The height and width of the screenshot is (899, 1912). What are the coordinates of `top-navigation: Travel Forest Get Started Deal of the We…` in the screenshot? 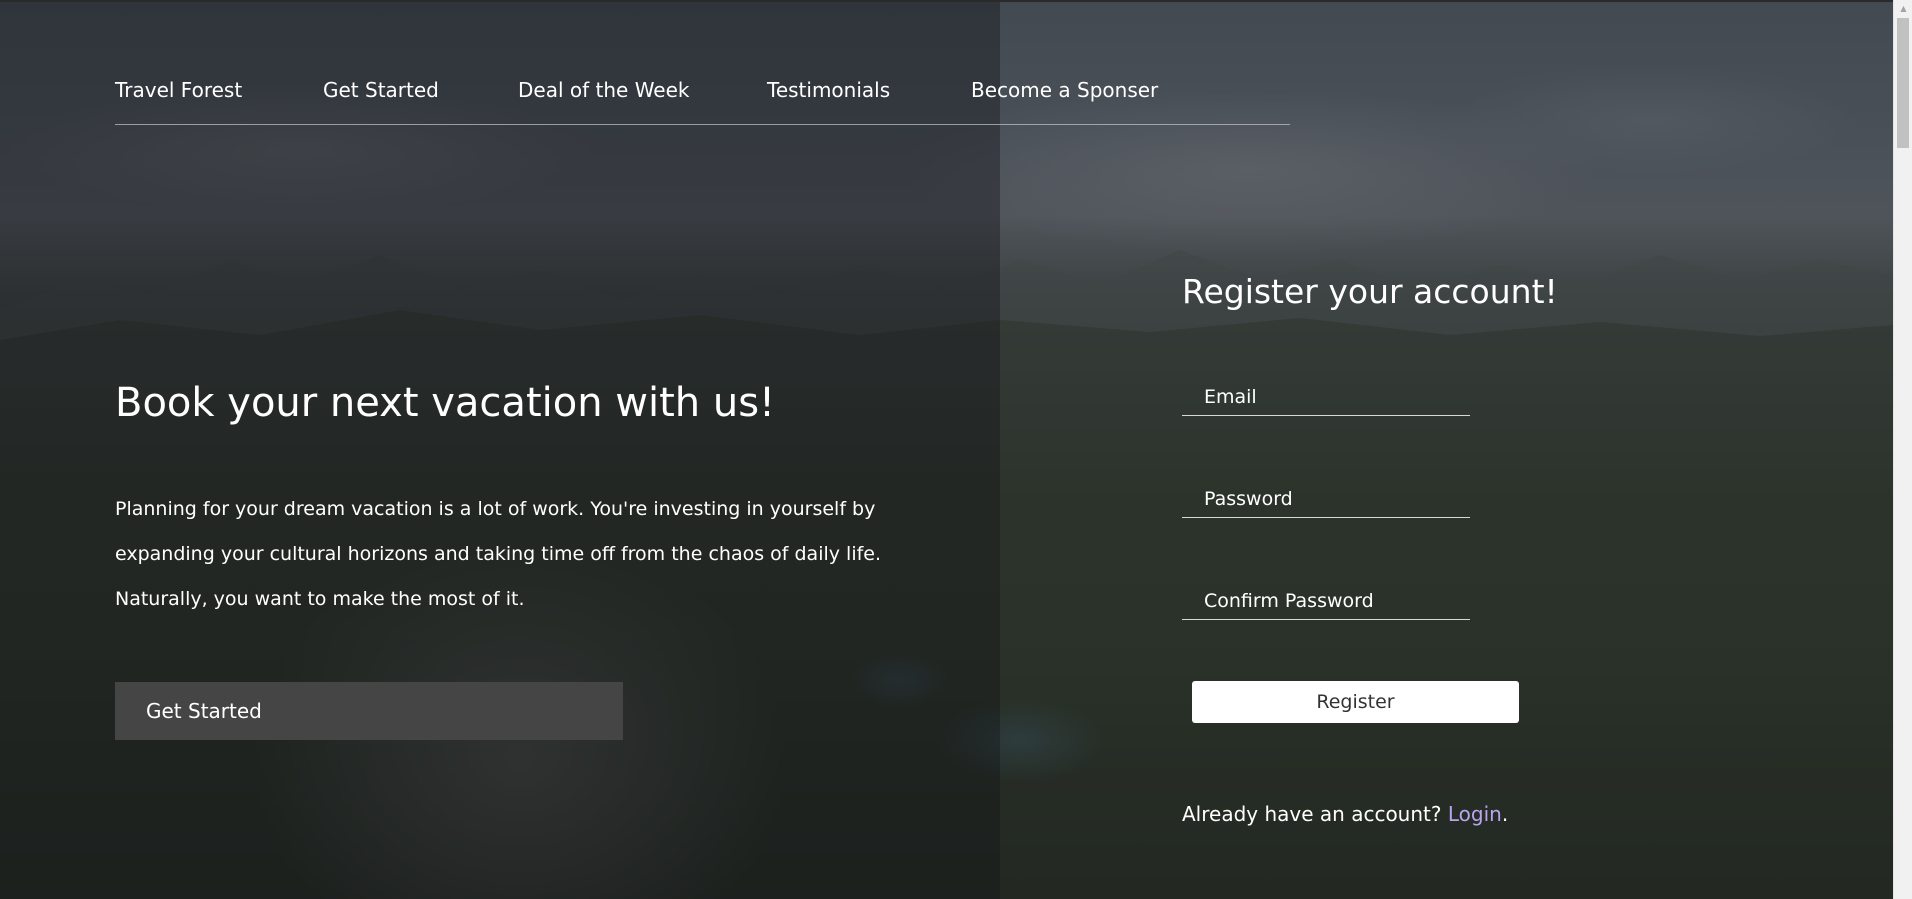 It's located at (702, 100).